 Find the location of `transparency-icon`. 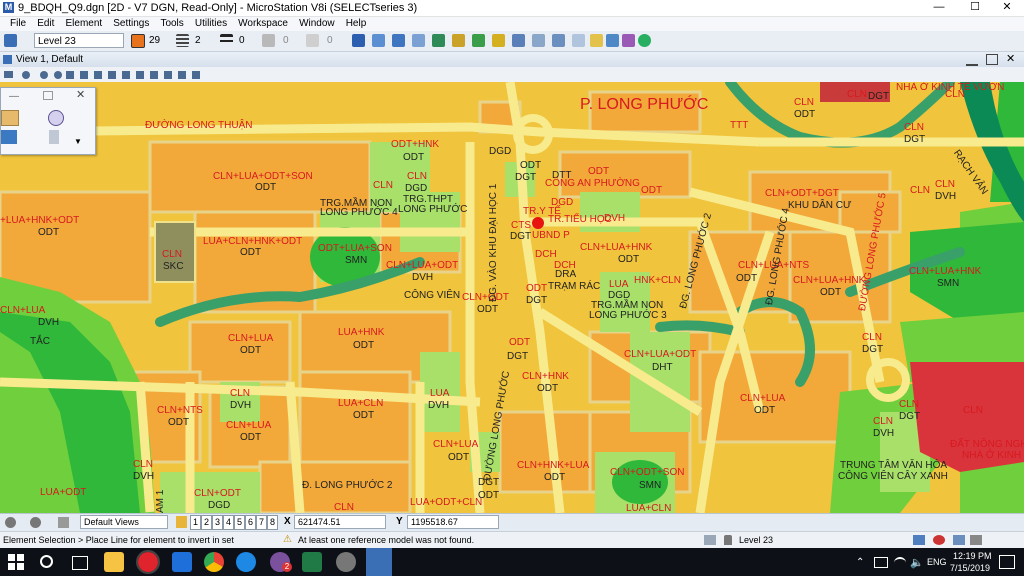

transparency-icon is located at coordinates (268, 40).